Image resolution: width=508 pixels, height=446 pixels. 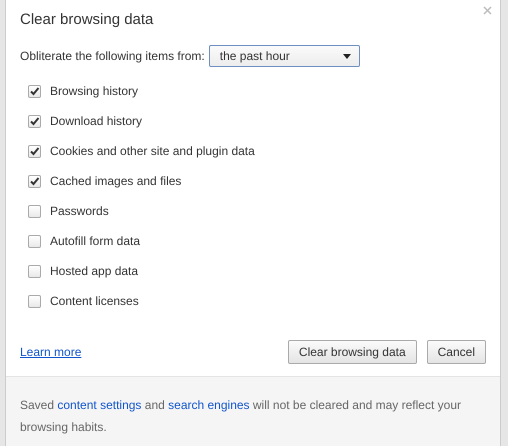 I want to click on checkbox-label: Download history, so click(x=96, y=121).